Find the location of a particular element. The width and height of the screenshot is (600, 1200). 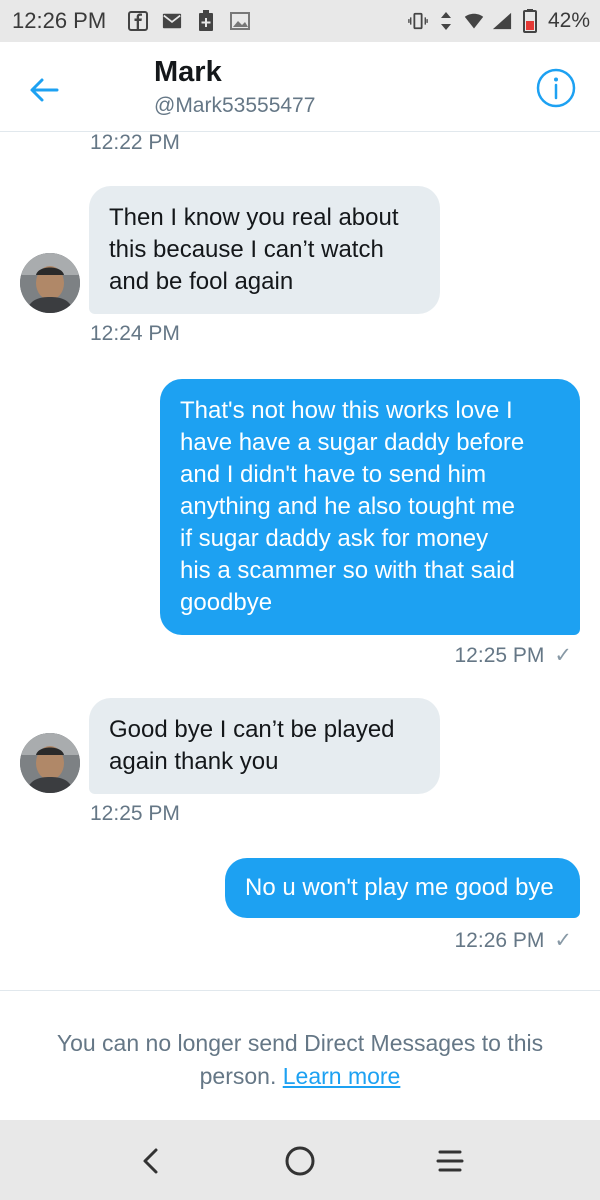

system-status-icons: 42% is located at coordinates (499, 21).